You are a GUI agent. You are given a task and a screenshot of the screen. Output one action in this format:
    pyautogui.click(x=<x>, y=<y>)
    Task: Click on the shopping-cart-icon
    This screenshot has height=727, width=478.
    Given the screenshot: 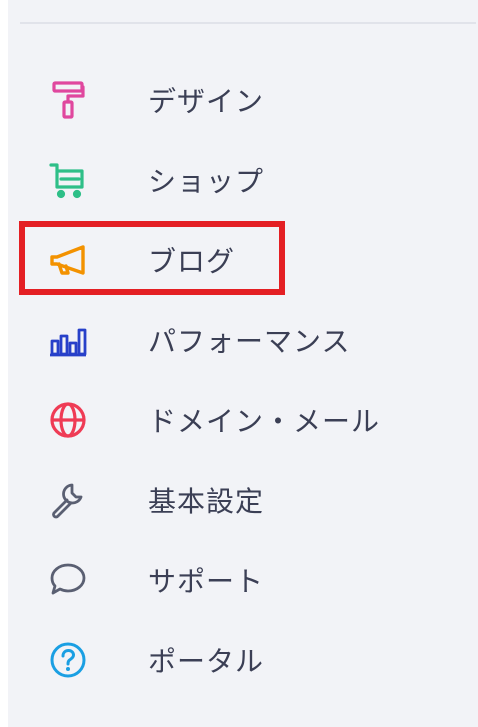 What is the action you would take?
    pyautogui.click(x=68, y=180)
    